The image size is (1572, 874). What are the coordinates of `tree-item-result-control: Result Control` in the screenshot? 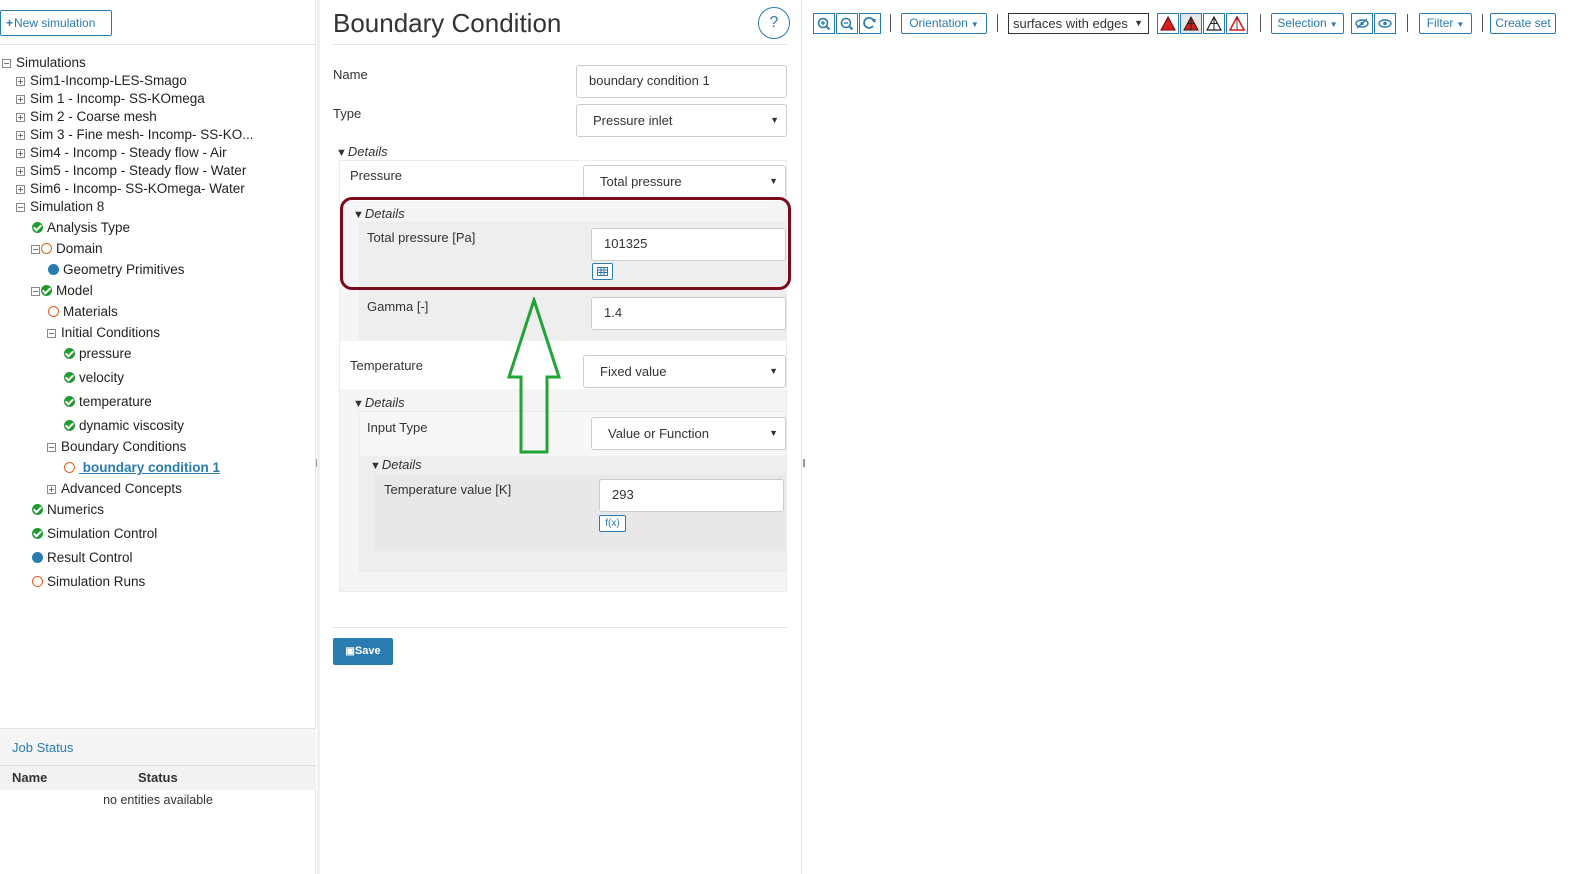 It's located at (82, 558).